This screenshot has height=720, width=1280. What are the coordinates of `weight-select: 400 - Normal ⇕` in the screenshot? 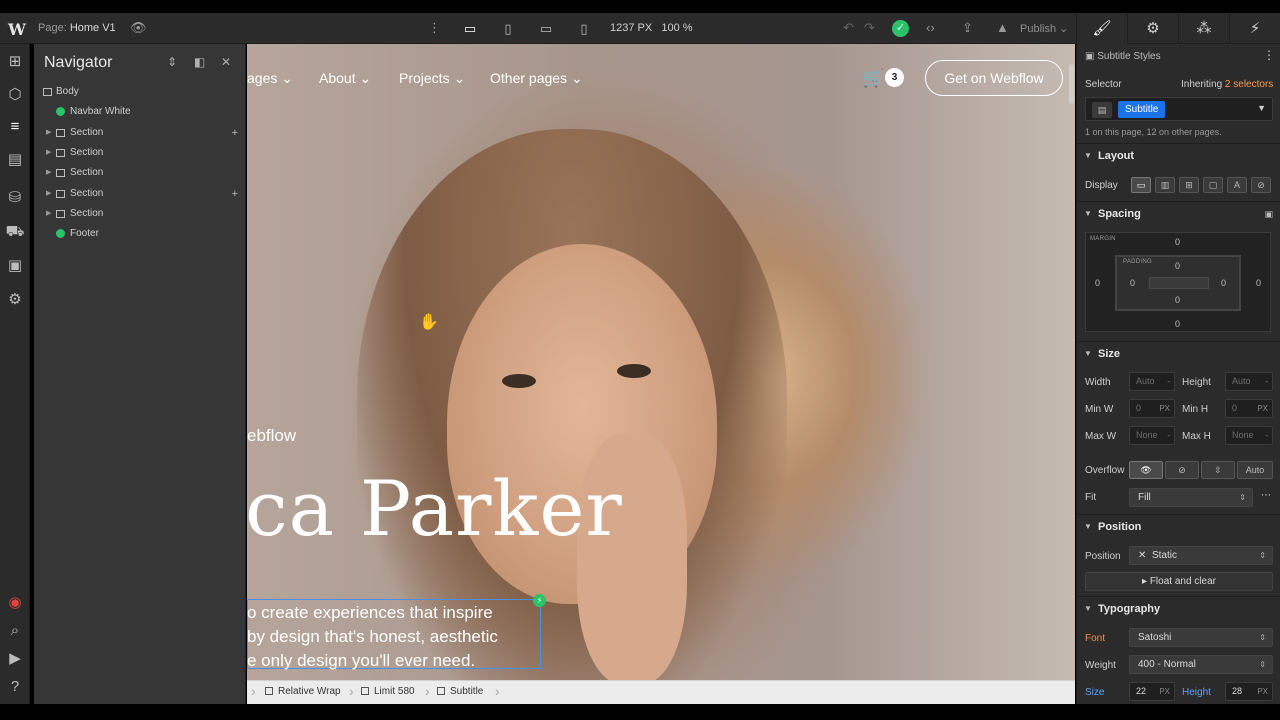 It's located at (1201, 664).